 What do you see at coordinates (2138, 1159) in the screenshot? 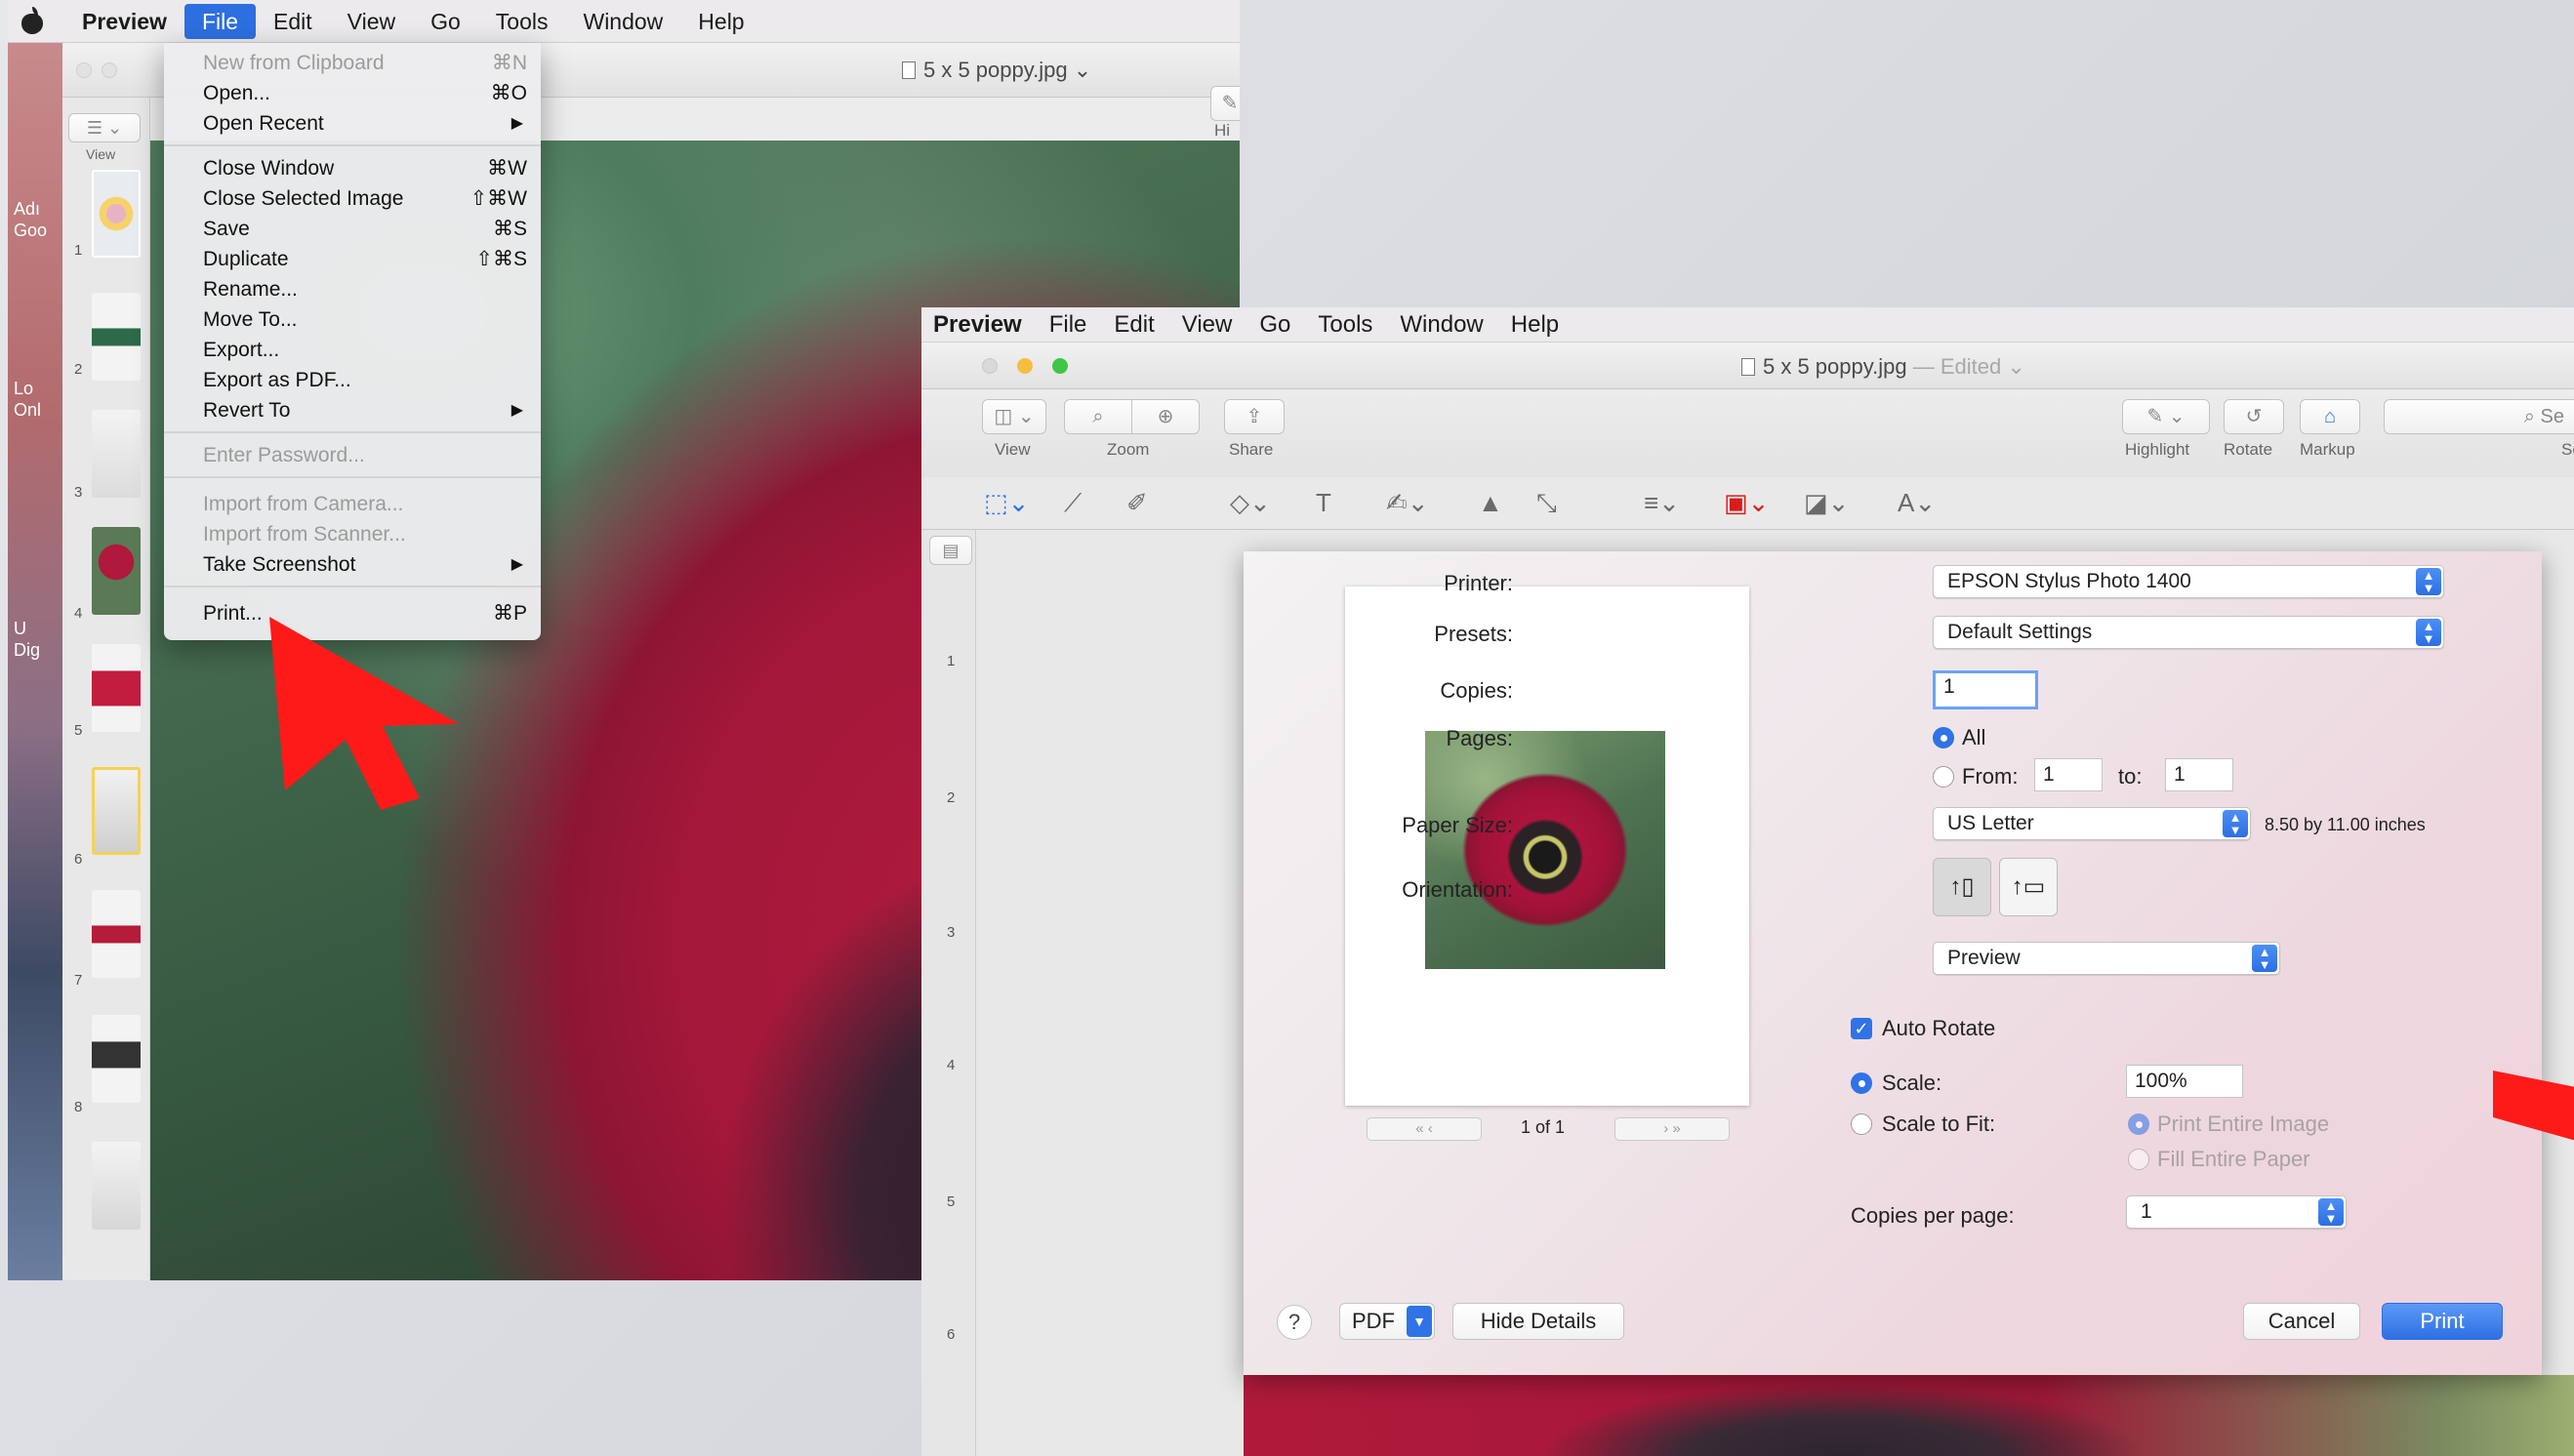
I see `fill-entire-paper-radio` at bounding box center [2138, 1159].